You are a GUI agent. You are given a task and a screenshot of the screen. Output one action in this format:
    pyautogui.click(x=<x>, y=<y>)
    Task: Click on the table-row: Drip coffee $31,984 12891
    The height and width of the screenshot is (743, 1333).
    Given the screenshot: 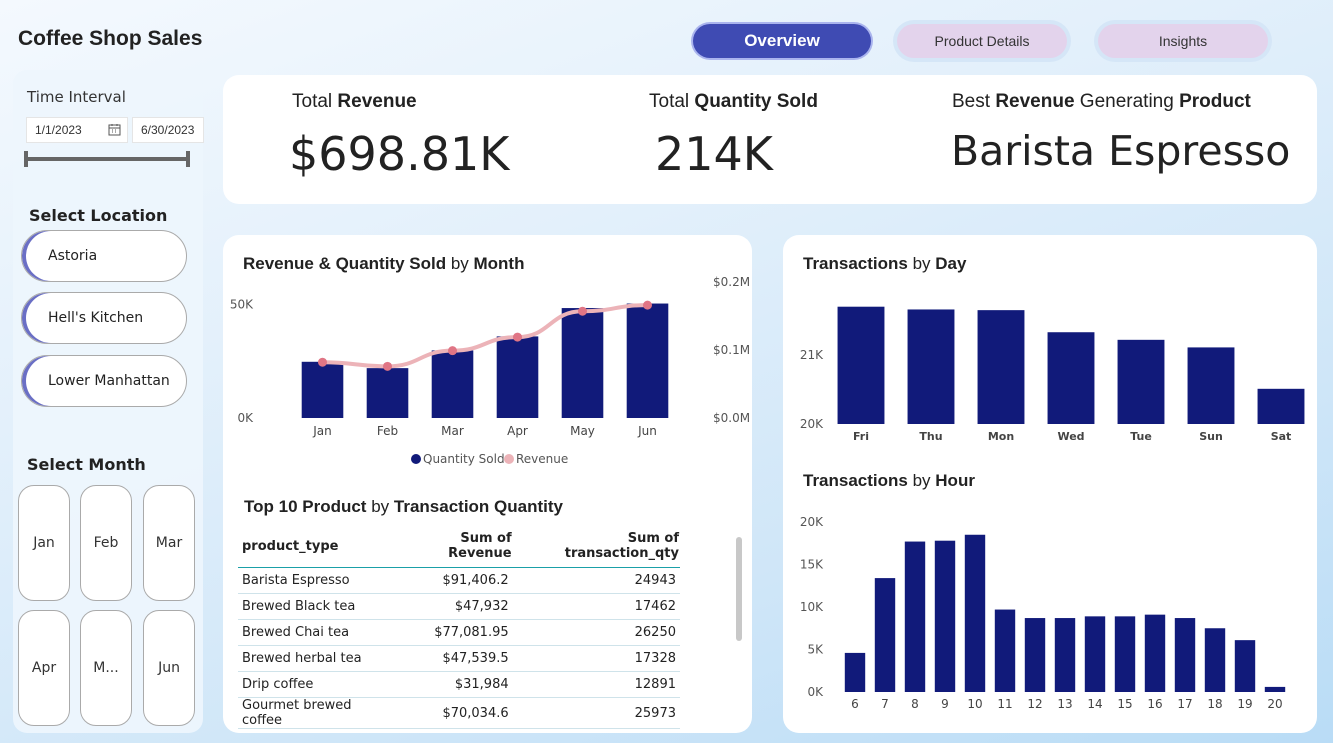 What is the action you would take?
    pyautogui.click(x=459, y=684)
    